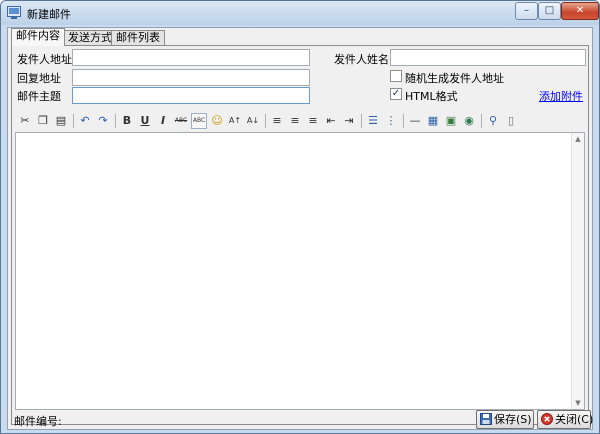 This screenshot has width=600, height=434. Describe the element at coordinates (38, 421) in the screenshot. I see `mail-number-label: 邮件编号:` at that location.